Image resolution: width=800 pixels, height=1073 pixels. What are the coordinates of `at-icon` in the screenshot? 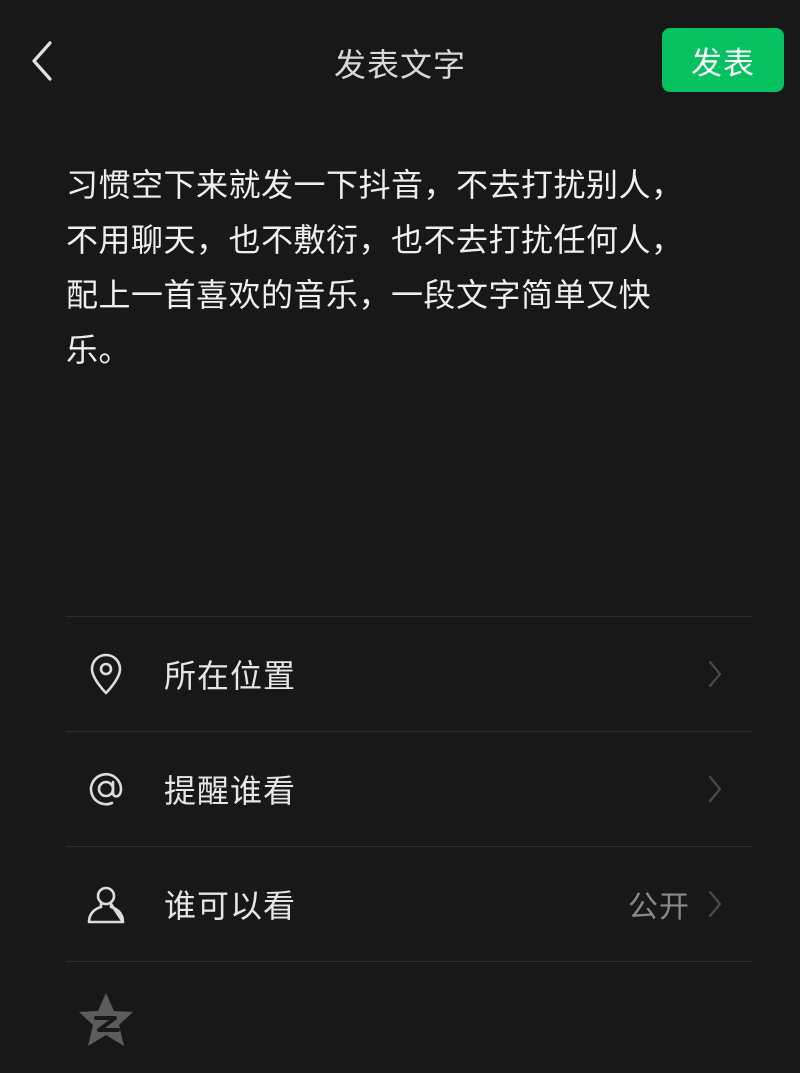 It's located at (106, 789).